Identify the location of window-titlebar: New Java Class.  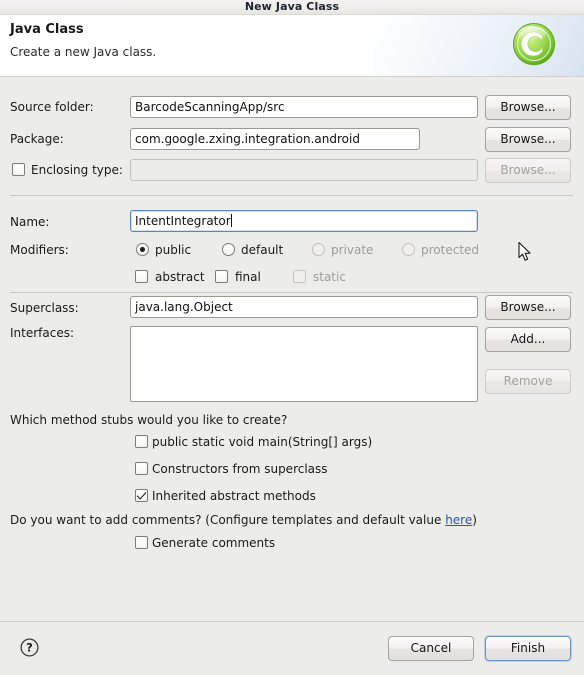
(292, 7).